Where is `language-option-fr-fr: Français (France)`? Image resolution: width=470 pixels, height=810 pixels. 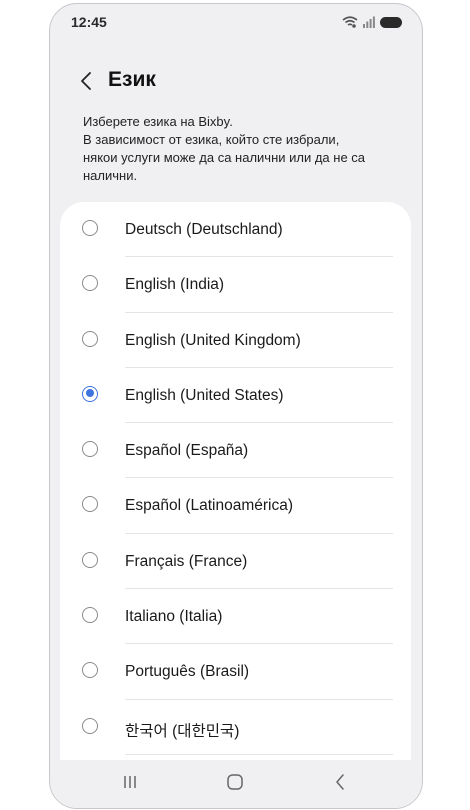 language-option-fr-fr: Français (France) is located at coordinates (235, 562).